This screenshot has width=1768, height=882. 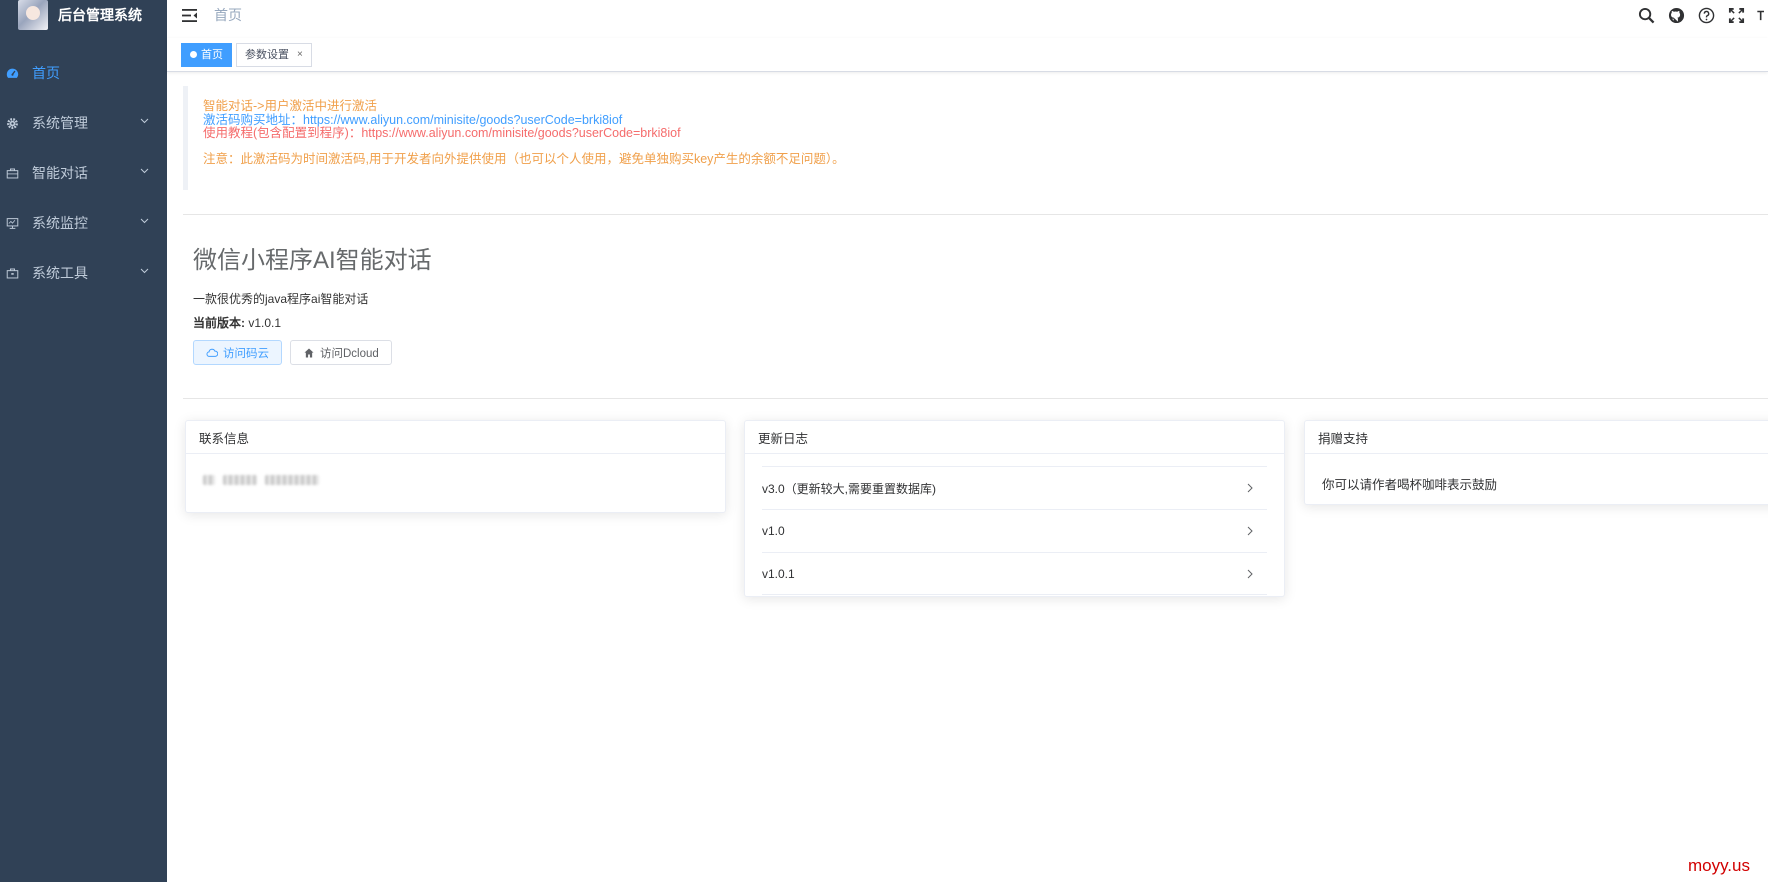 I want to click on app-description: 一款很优秀的java程序ai智能对话, so click(x=281, y=299).